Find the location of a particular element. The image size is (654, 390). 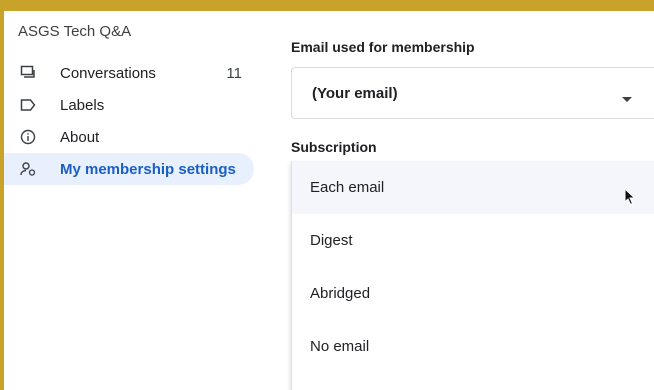

email-select: (Your email) is located at coordinates (472, 93).